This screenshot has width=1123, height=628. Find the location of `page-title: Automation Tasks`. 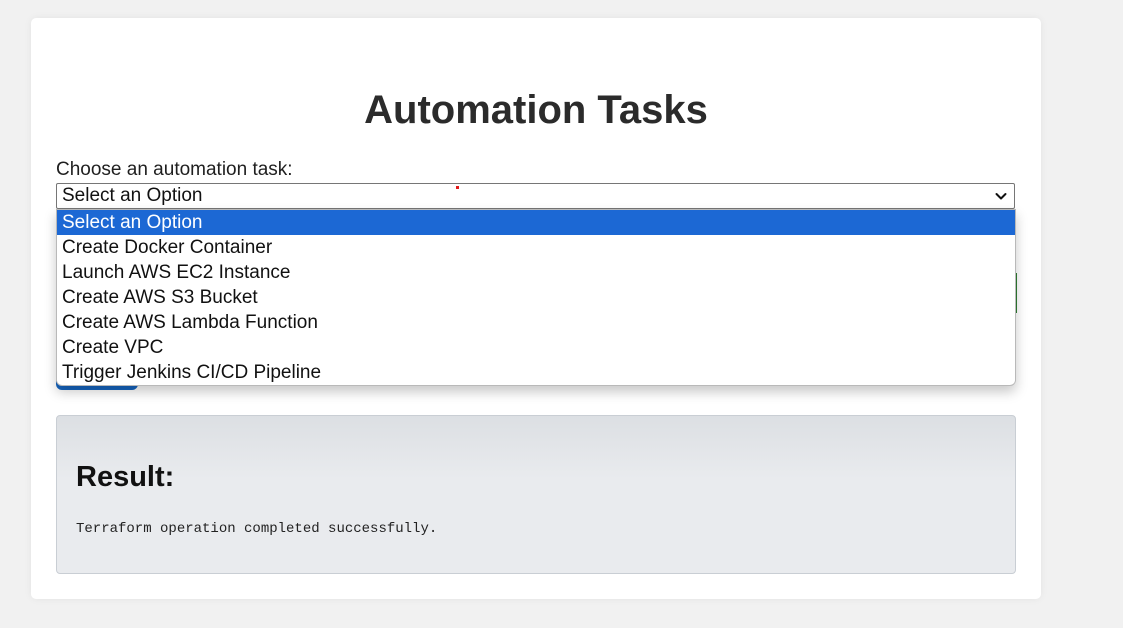

page-title: Automation Tasks is located at coordinates (536, 110).